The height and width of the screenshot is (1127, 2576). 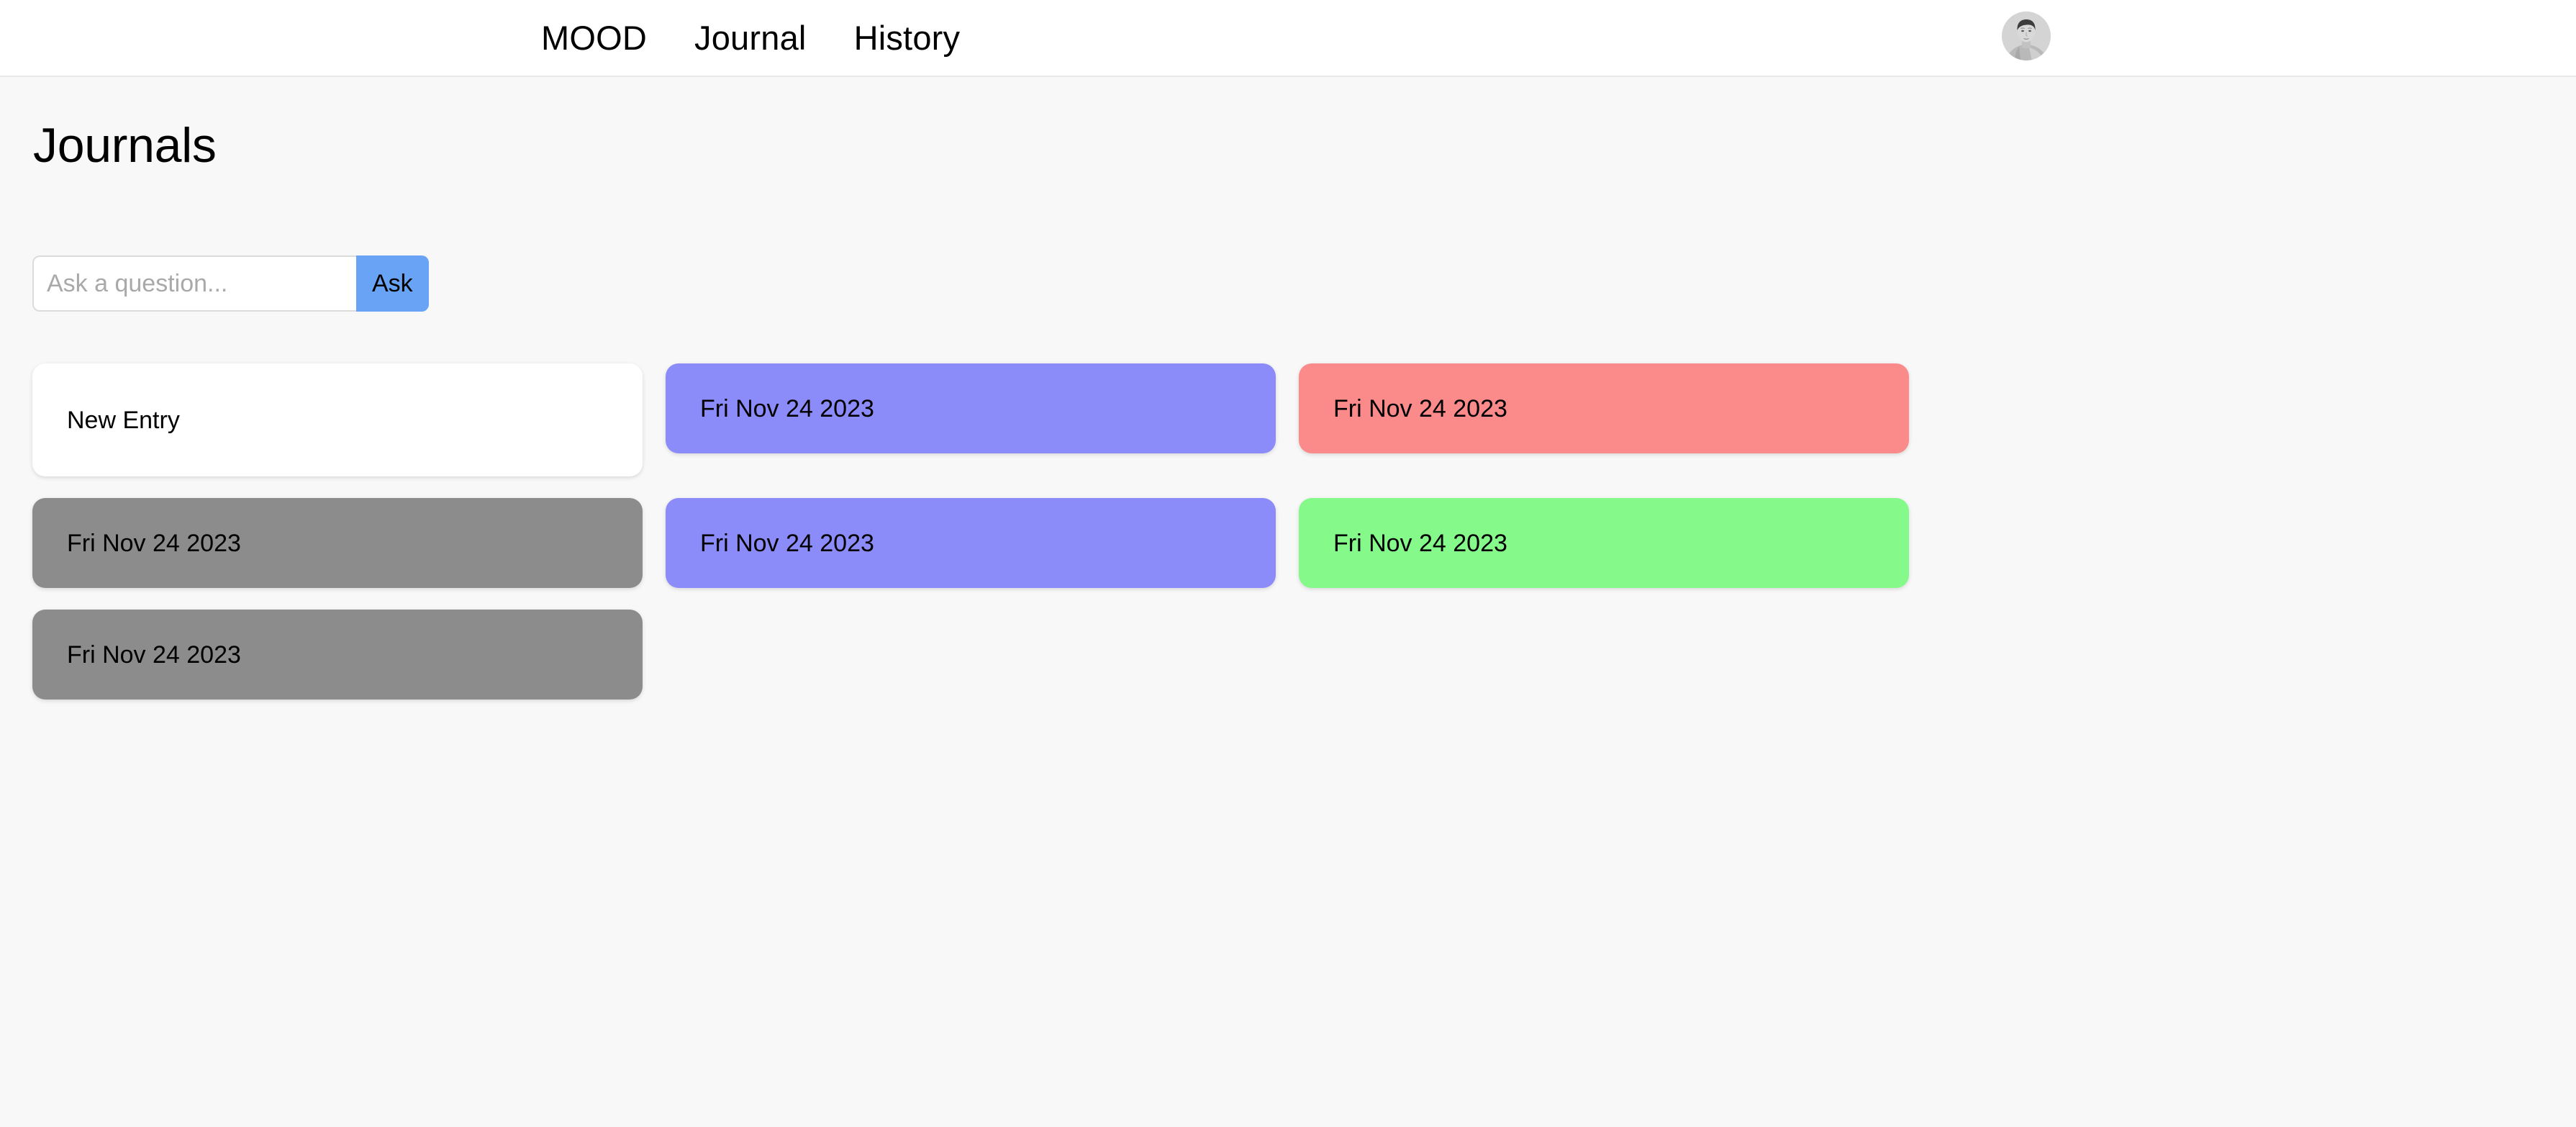 What do you see at coordinates (392, 283) in the screenshot?
I see `ask-button: Ask` at bounding box center [392, 283].